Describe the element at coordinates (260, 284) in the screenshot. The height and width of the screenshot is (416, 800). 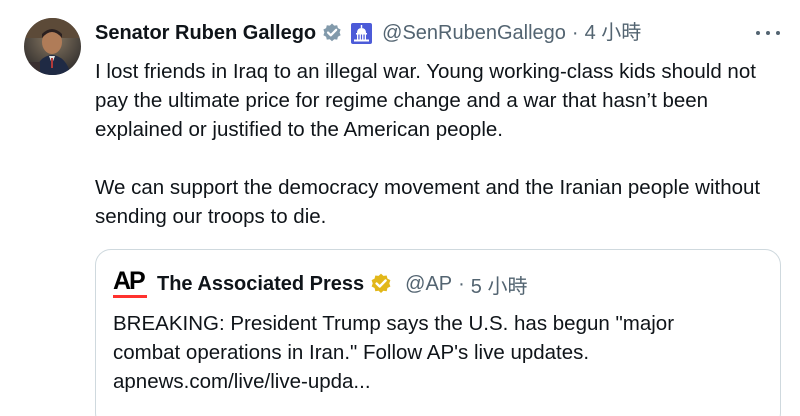
I see `quoted-author-name: The Associated Press` at that location.